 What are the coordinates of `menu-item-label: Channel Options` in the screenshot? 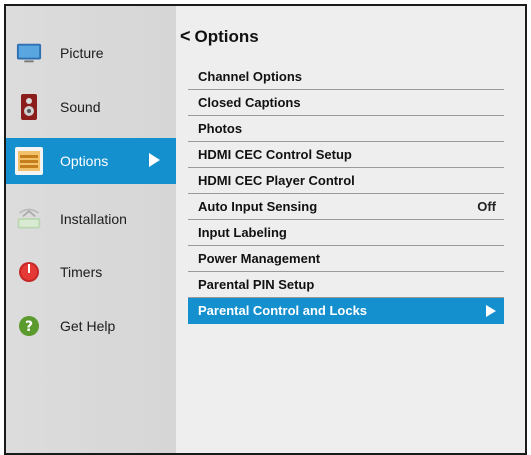 It's located at (250, 76).